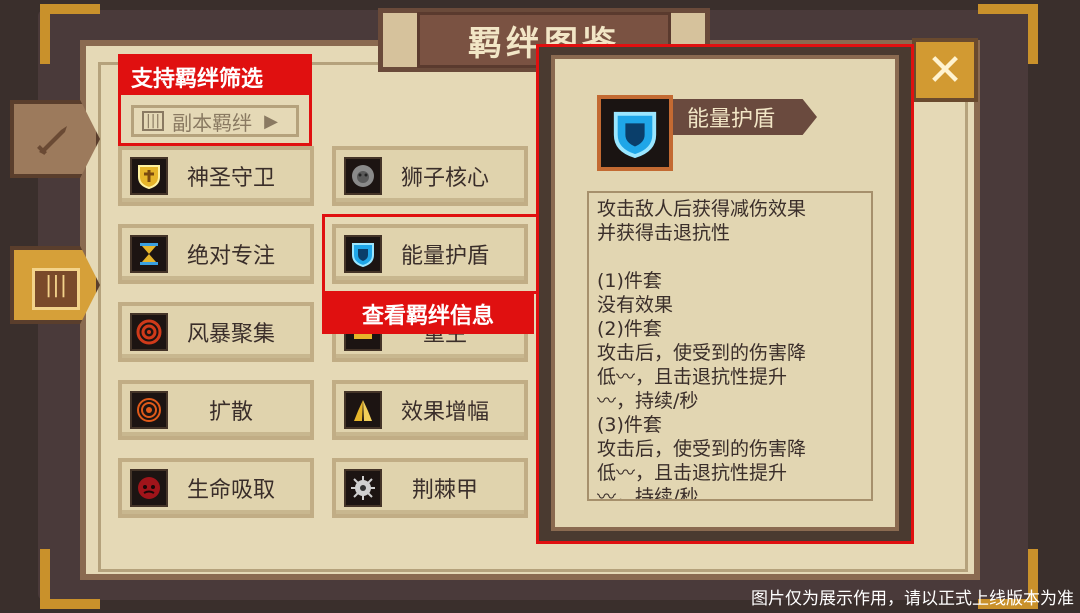  I want to click on bond-label: 扩散, so click(230, 412).